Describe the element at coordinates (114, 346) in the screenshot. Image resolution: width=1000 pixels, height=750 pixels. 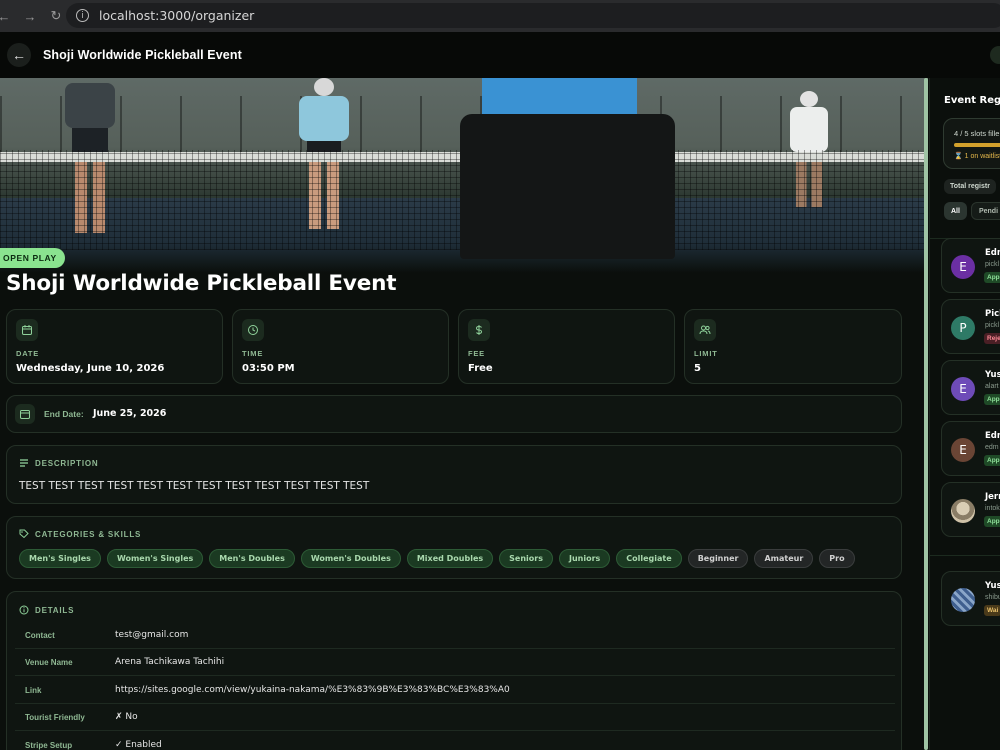
I see `stat-card-date: DATE Wednesday, June 10, 2026` at that location.